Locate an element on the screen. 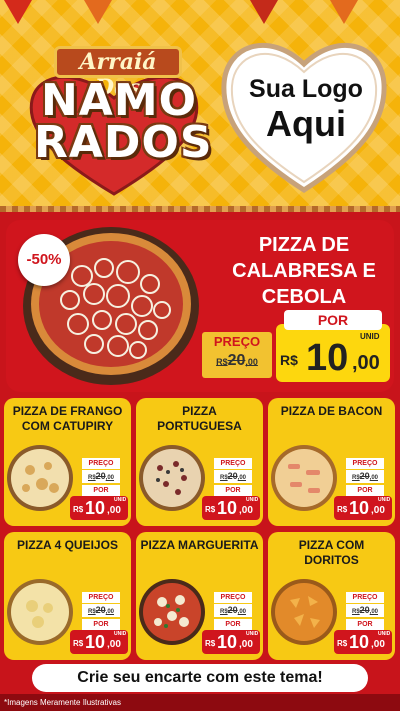 The width and height of the screenshot is (400, 711). hero-product-name: PIZZA DE CALABRESA E CEBOLA is located at coordinates (304, 271).